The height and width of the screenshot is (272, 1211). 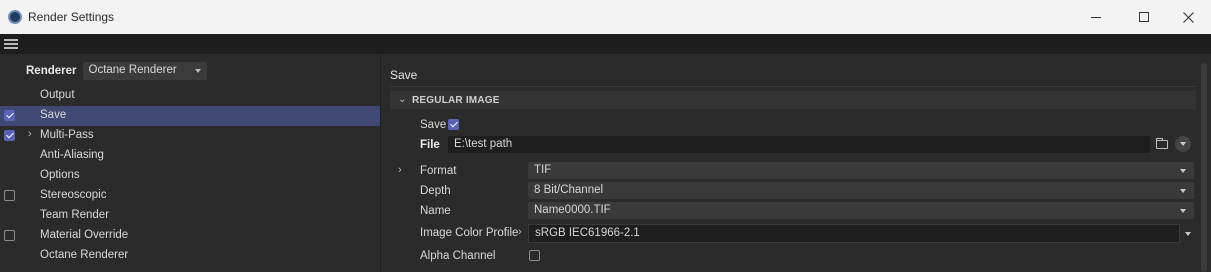 What do you see at coordinates (60, 175) in the screenshot?
I see `tree-item-label: Options` at bounding box center [60, 175].